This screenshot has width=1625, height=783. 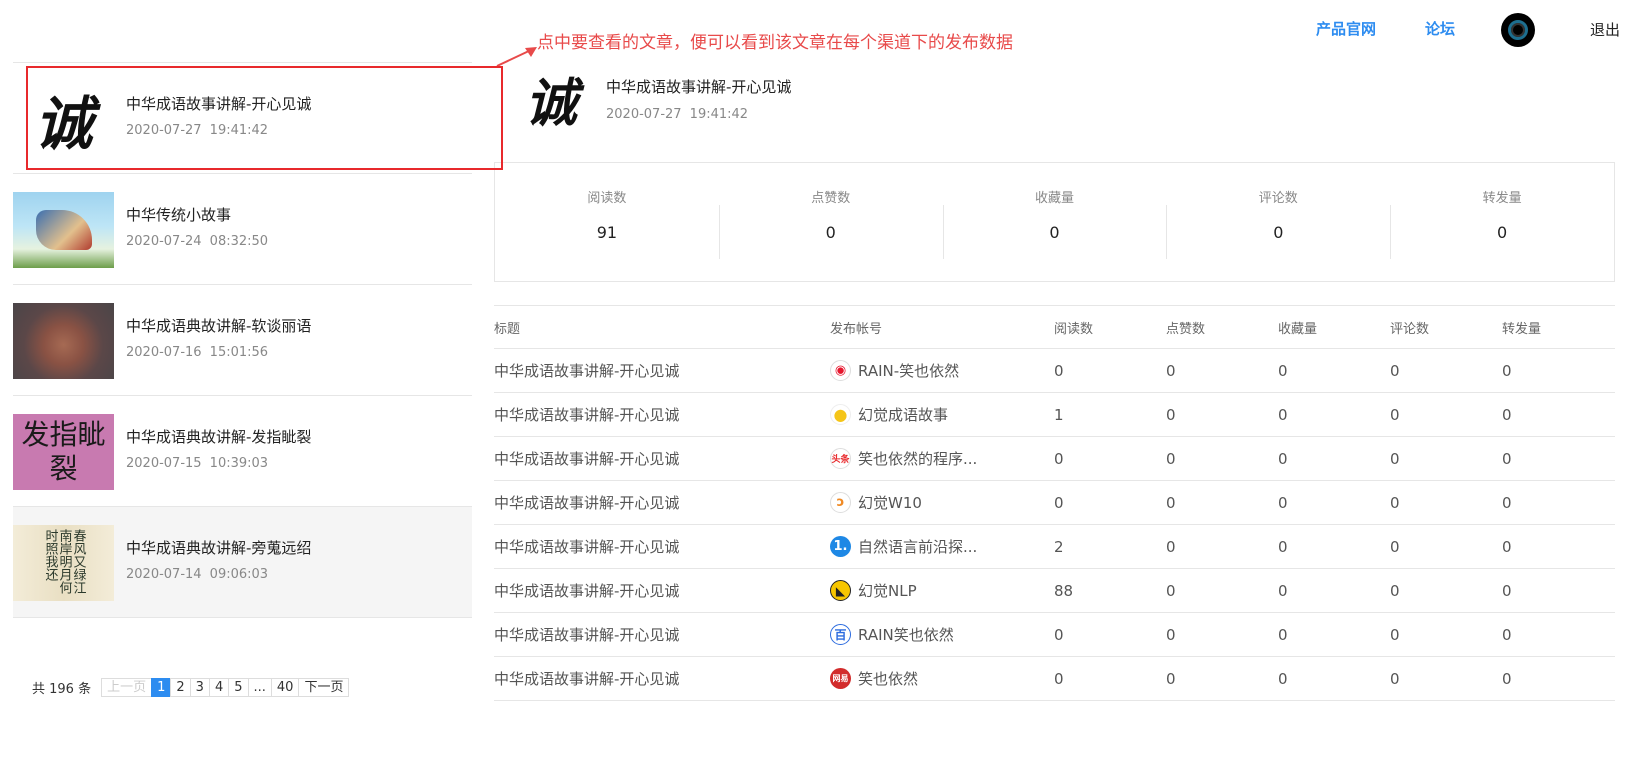 I want to click on row-reads: 88, so click(x=1064, y=590).